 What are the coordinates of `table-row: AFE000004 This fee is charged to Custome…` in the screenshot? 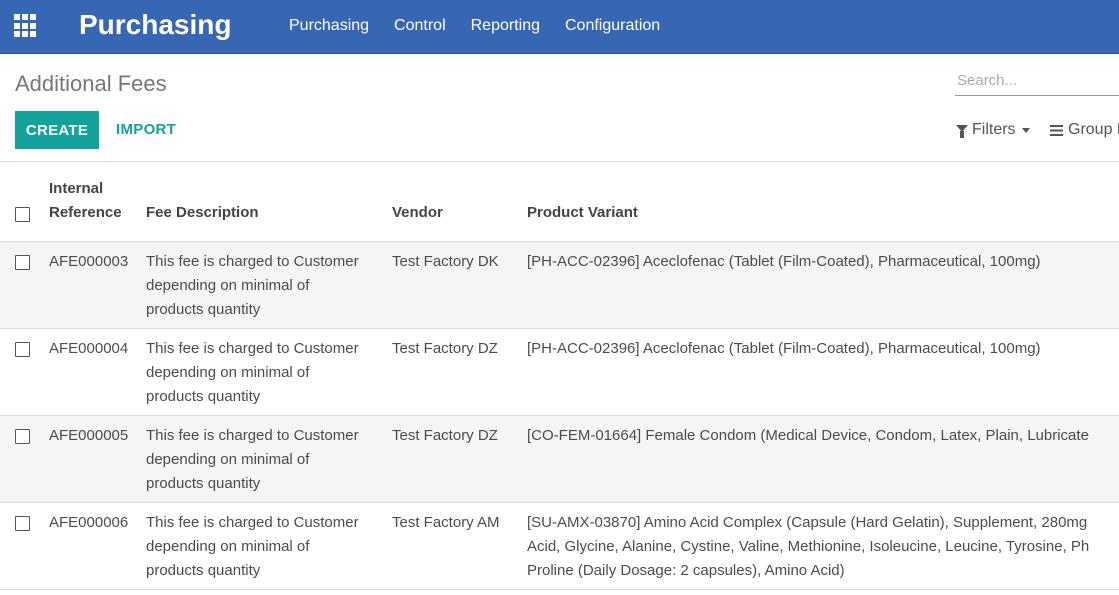 It's located at (559, 372).